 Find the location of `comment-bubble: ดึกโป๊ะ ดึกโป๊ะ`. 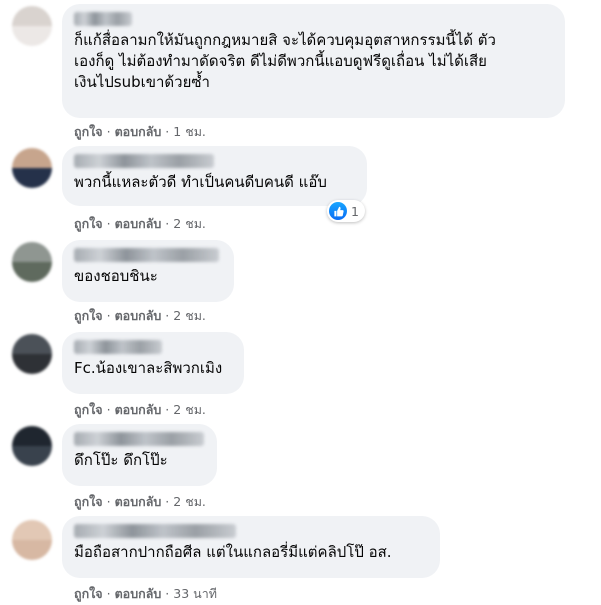

comment-bubble: ดึกโป๊ะ ดึกโป๊ะ is located at coordinates (139, 455).